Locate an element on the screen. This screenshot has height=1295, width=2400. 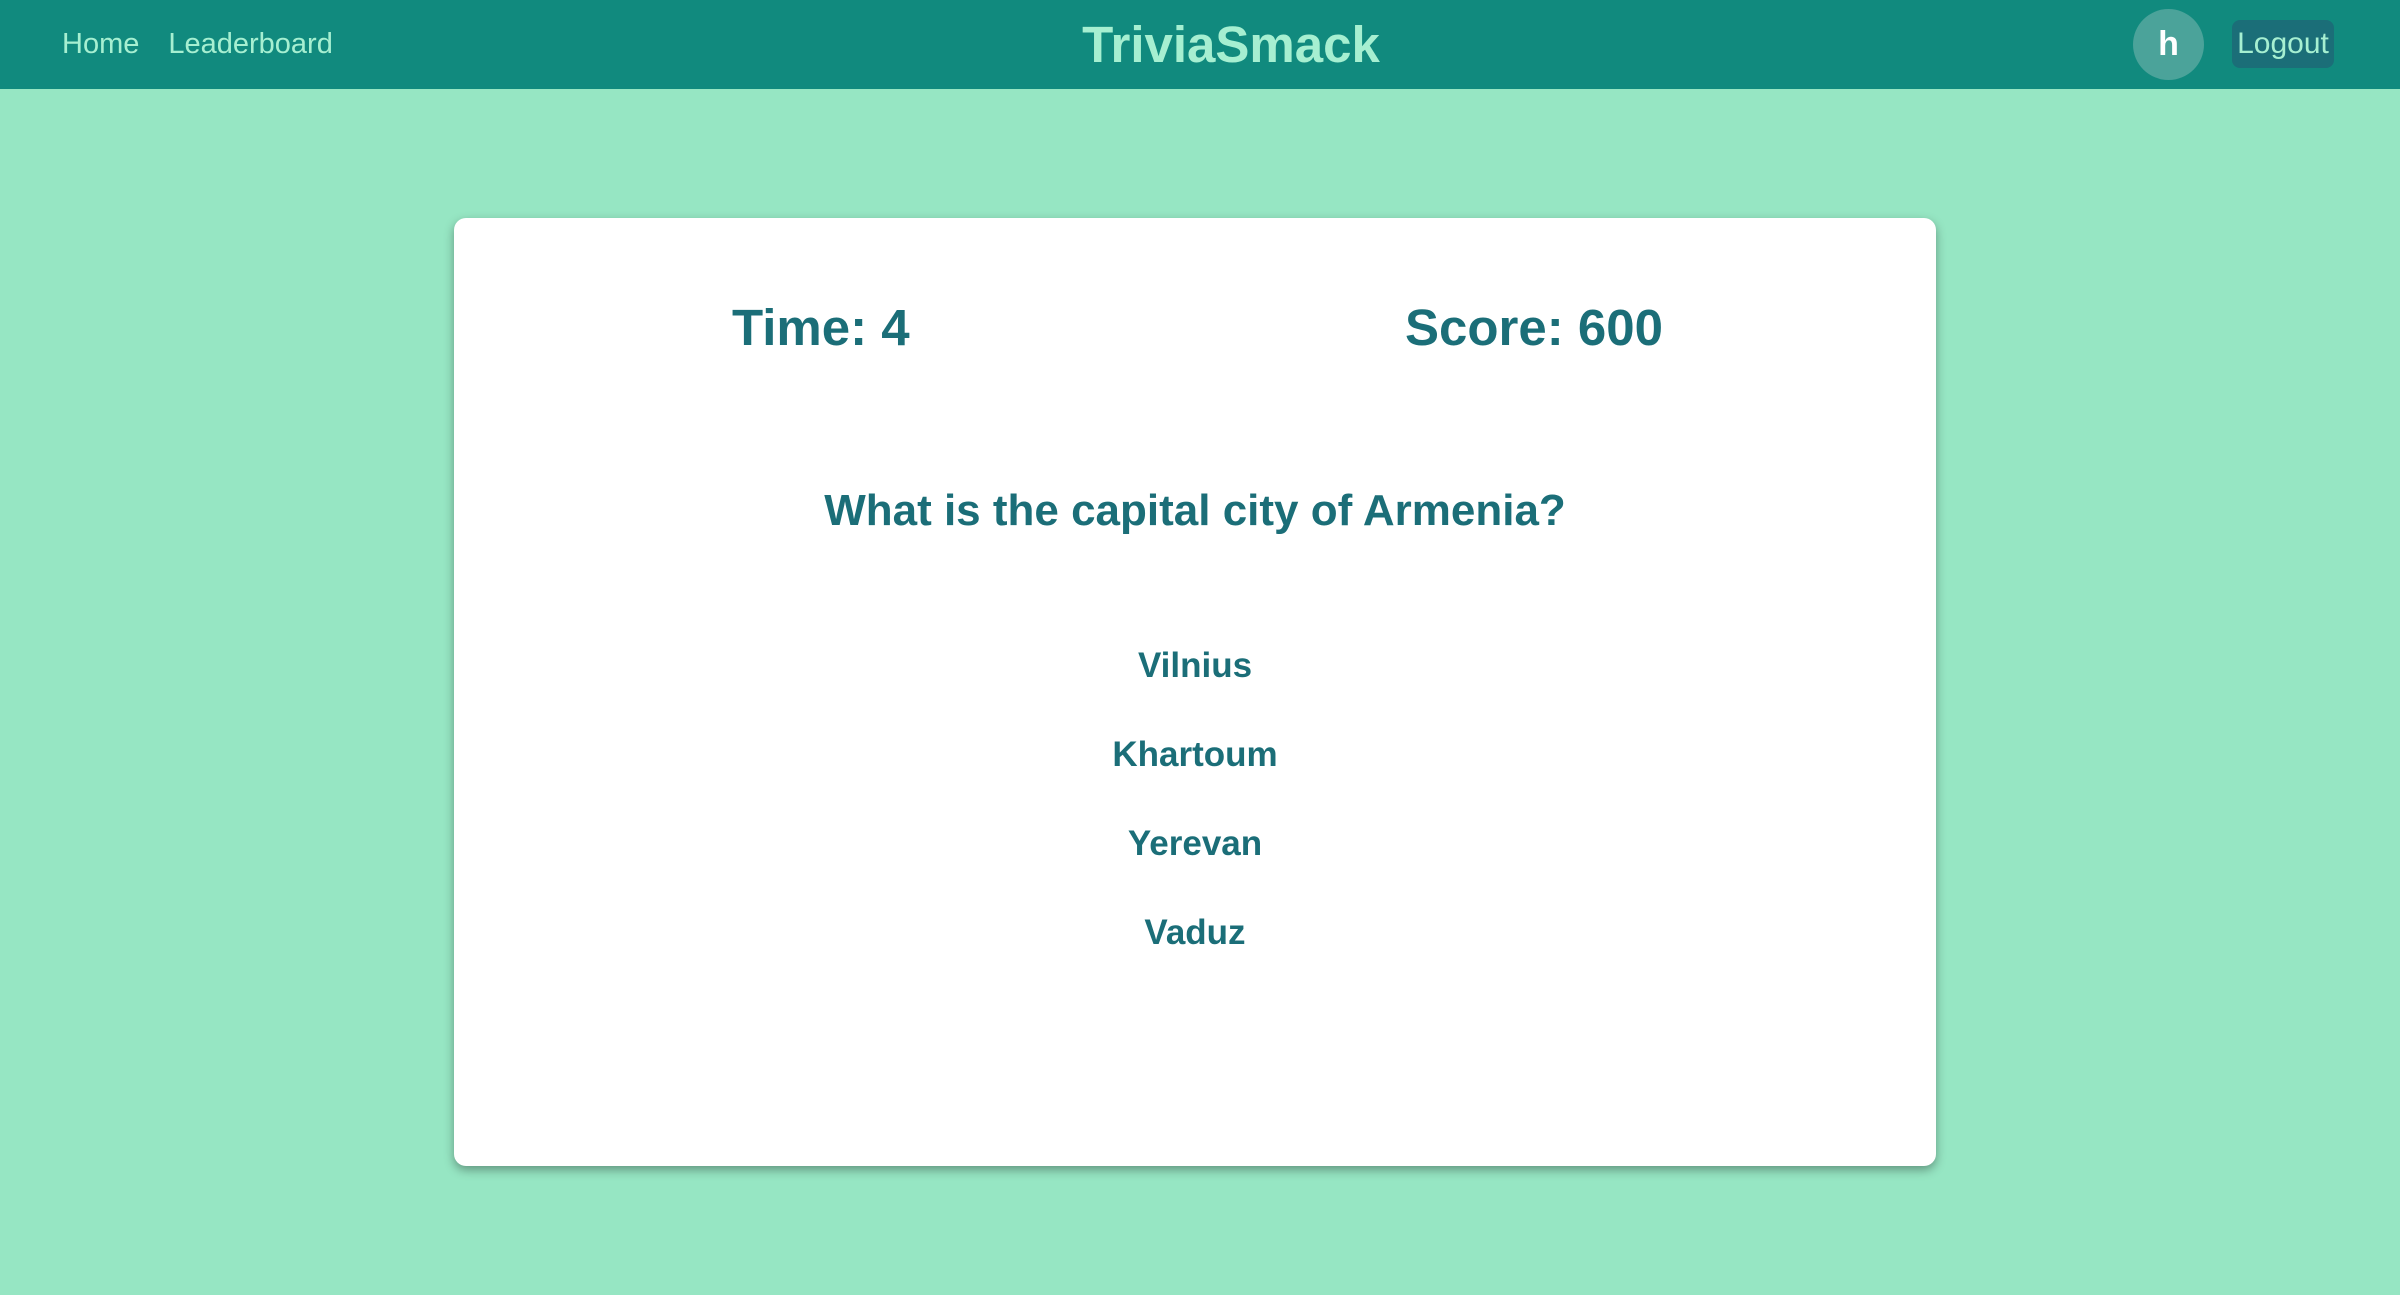
nav-link-leaderboard: Leaderboard is located at coordinates (250, 44).